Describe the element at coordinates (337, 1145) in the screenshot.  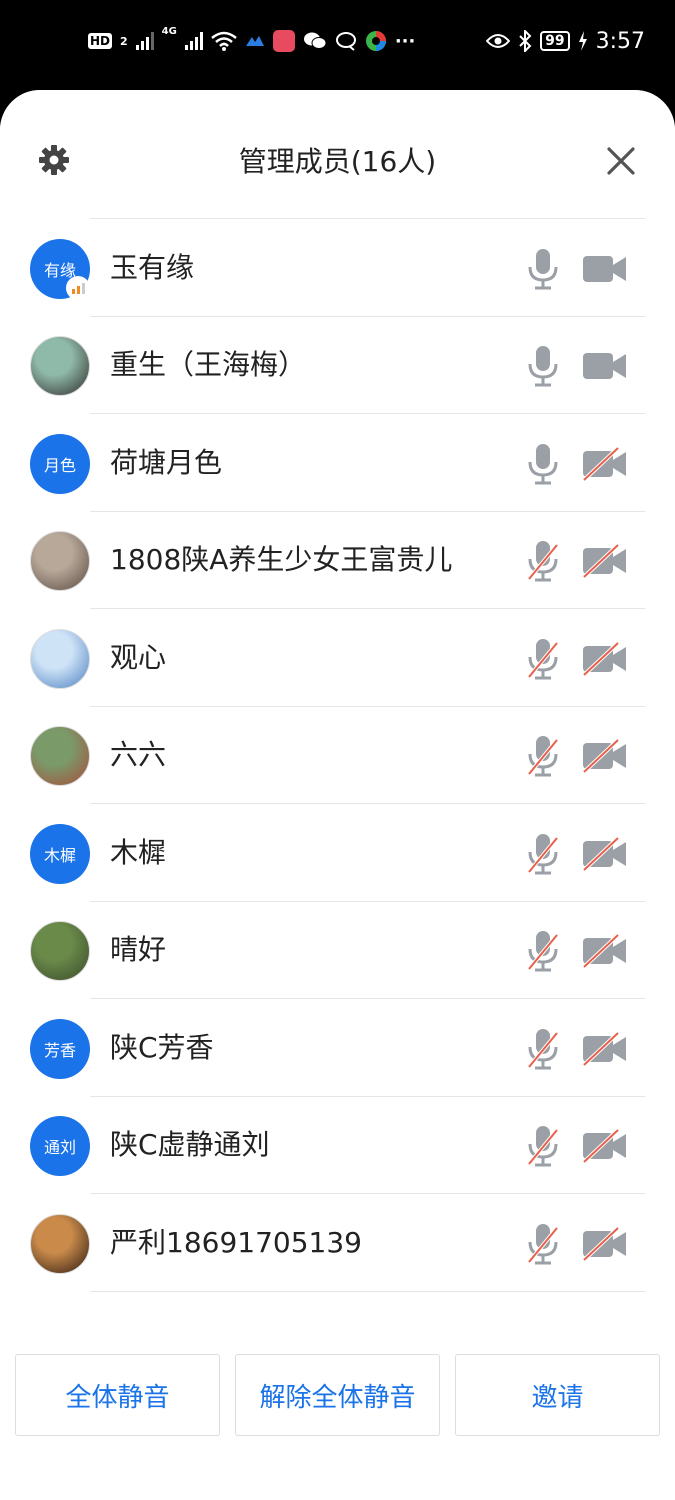
I see `member-row: 通刘 陕C虚静通刘` at that location.